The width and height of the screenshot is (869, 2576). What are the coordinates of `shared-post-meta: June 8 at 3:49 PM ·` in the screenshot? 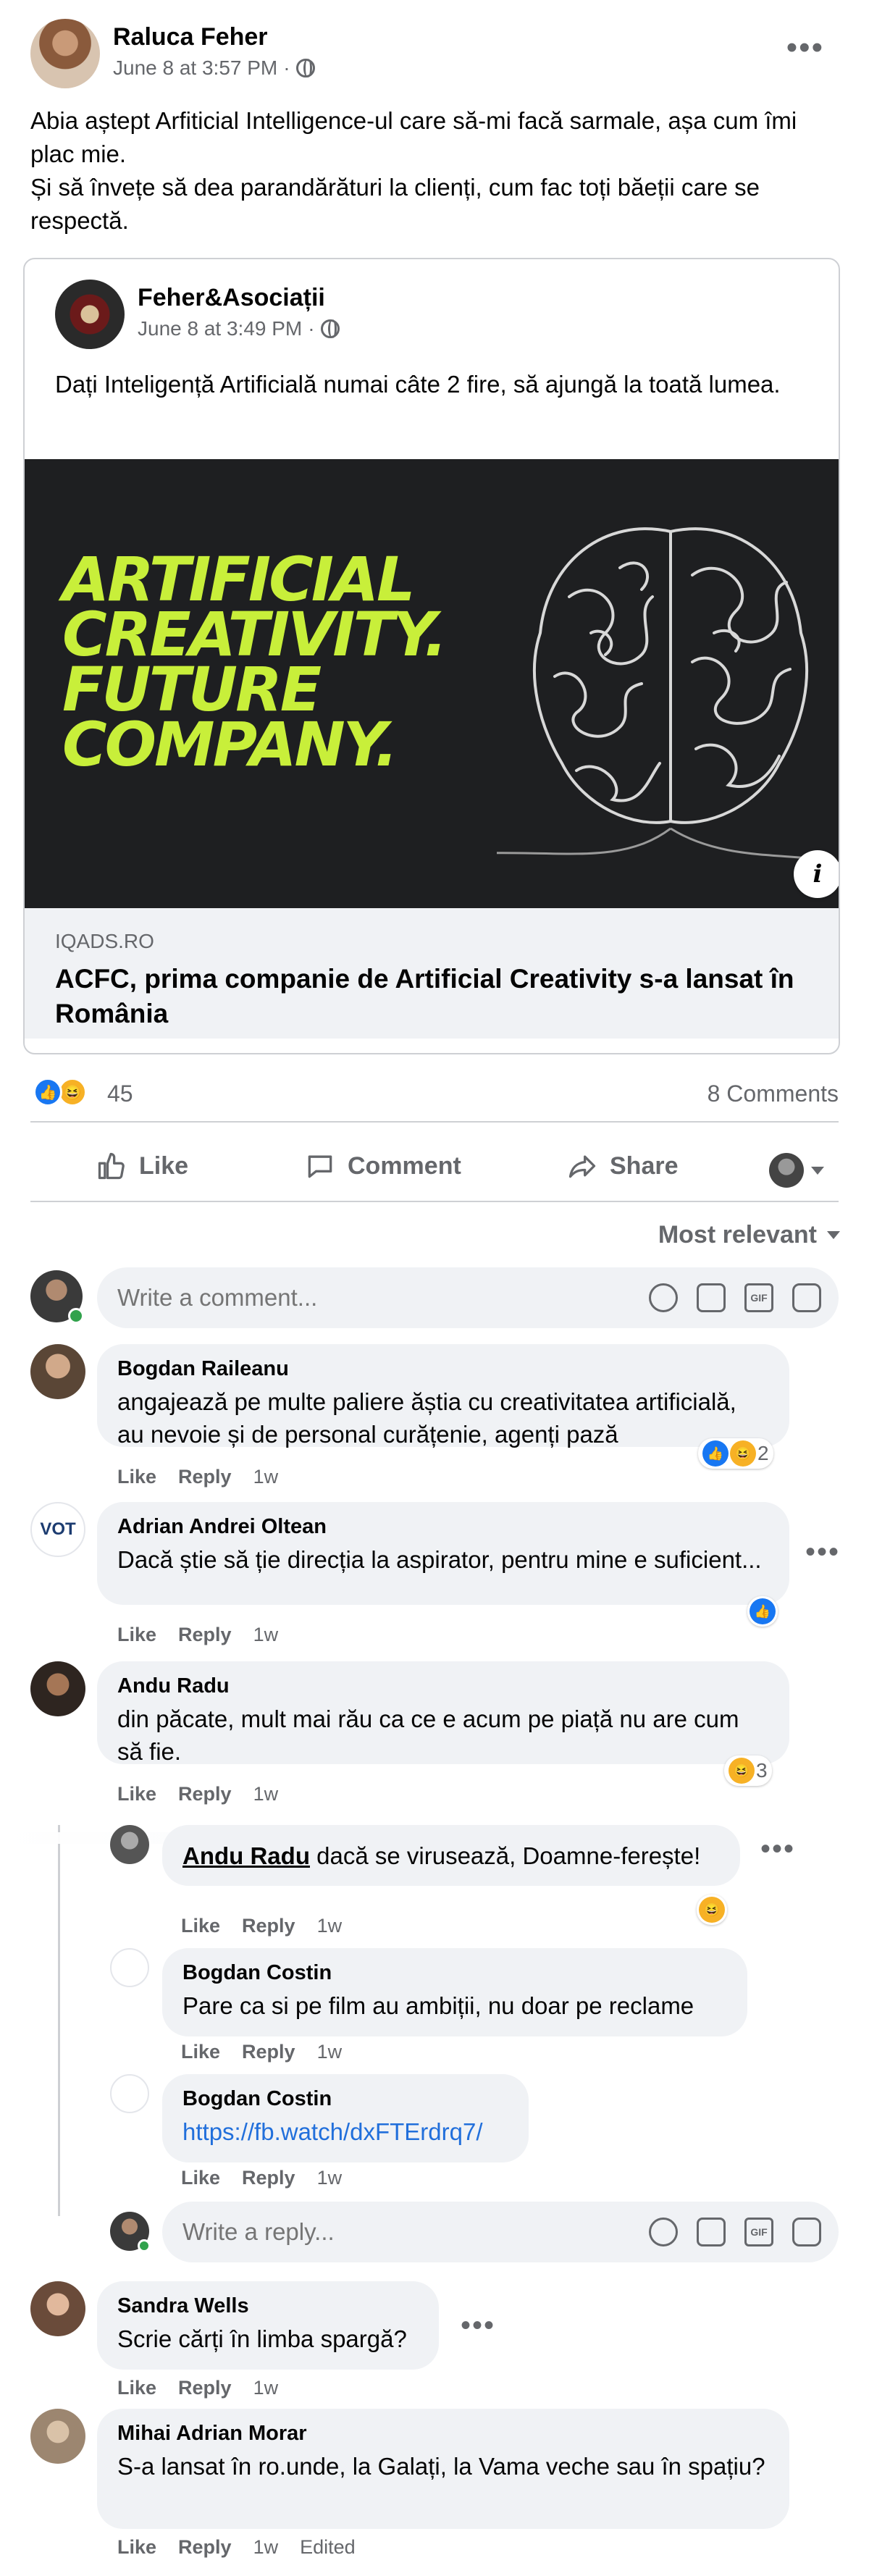 It's located at (239, 328).